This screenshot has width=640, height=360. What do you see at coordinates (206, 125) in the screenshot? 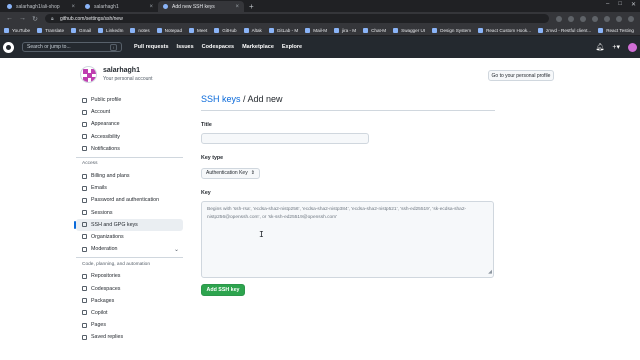
I see `title-label: Title` at bounding box center [206, 125].